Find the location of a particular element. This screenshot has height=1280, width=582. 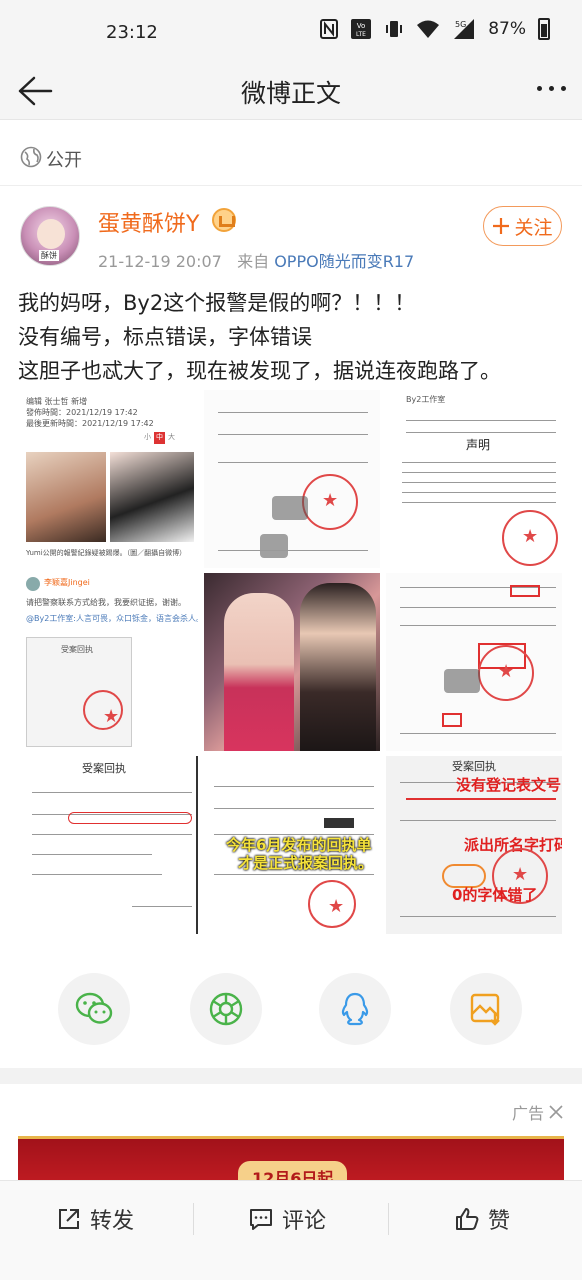

comment-button: 评论 is located at coordinates (287, 1219).